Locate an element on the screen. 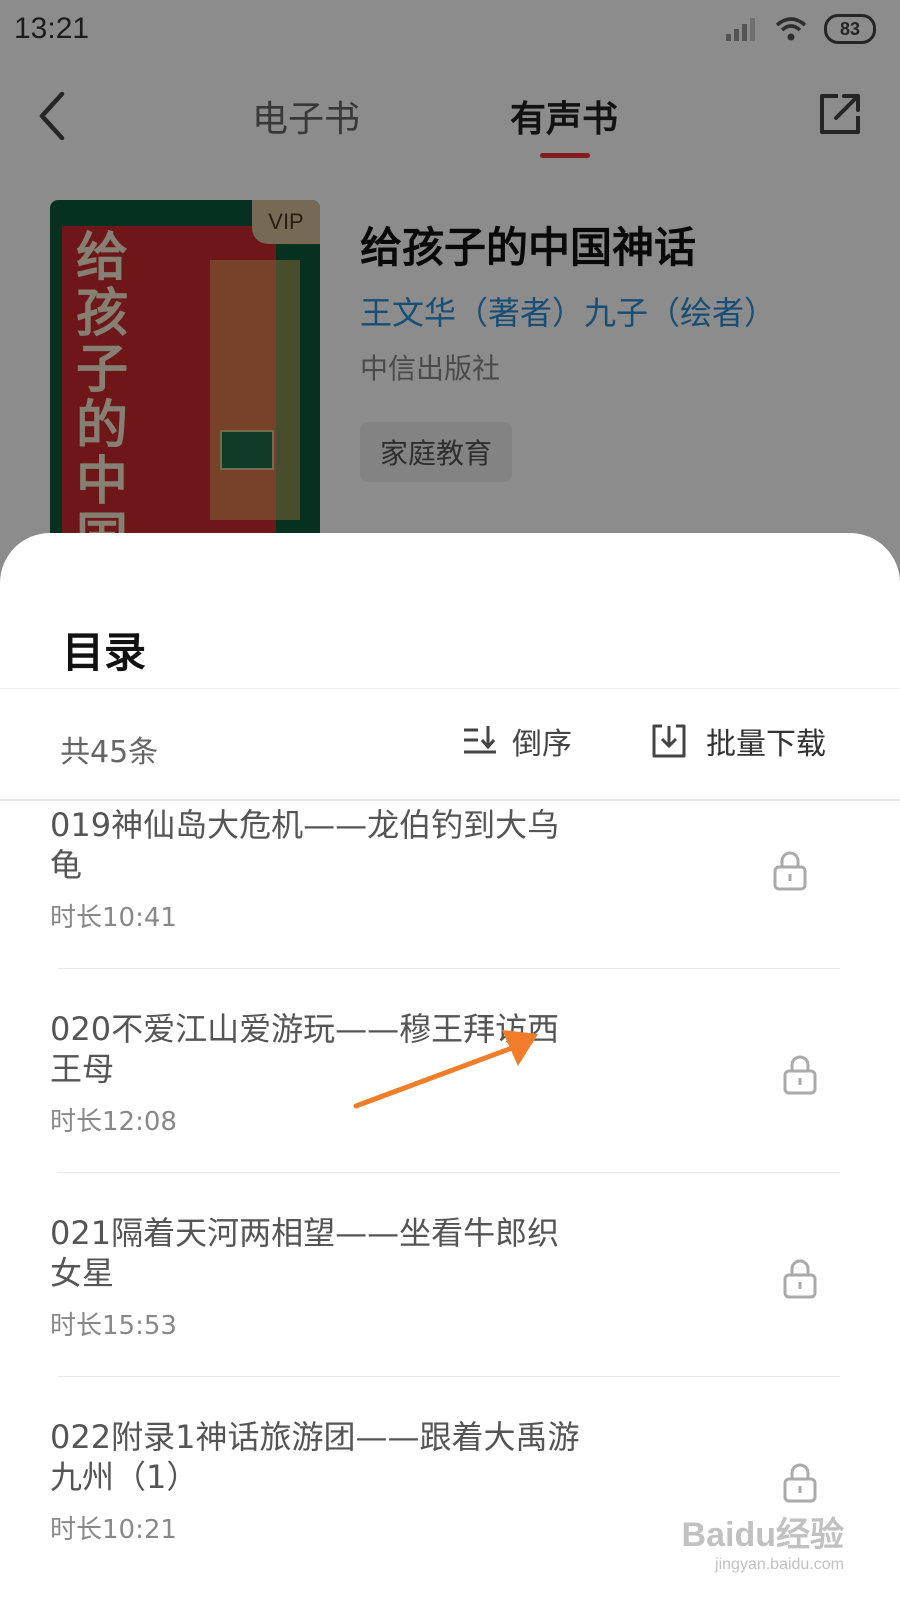 Image resolution: width=900 pixels, height=1600 pixels. chapter-title: 022附录1神话旅游团——跟着大禹游九州（1） is located at coordinates (315, 1457).